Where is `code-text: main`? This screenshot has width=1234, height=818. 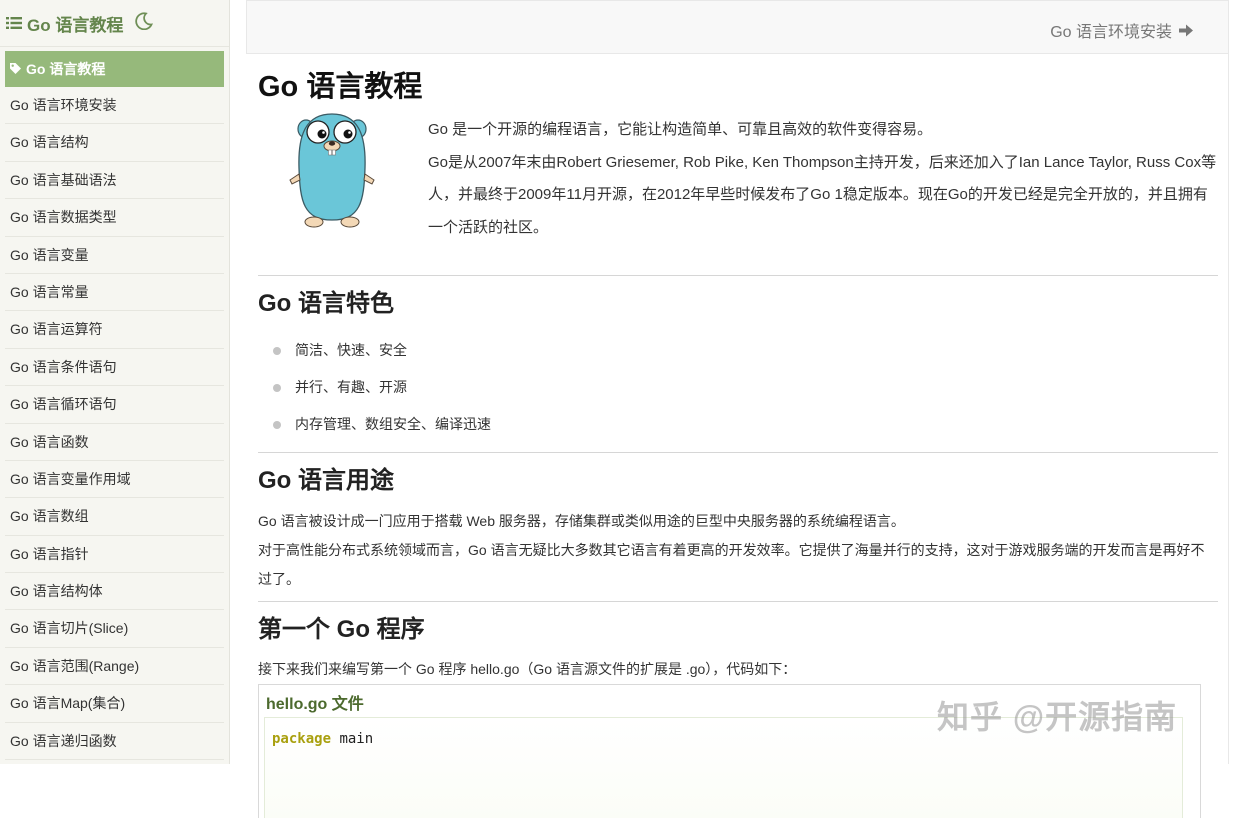
code-text: main is located at coordinates (352, 739).